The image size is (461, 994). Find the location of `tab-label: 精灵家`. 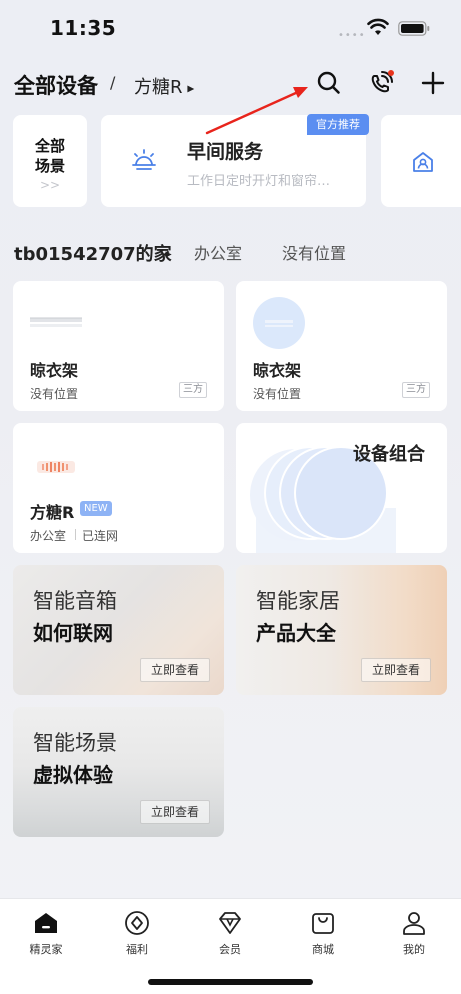

tab-label: 精灵家 is located at coordinates (46, 949).